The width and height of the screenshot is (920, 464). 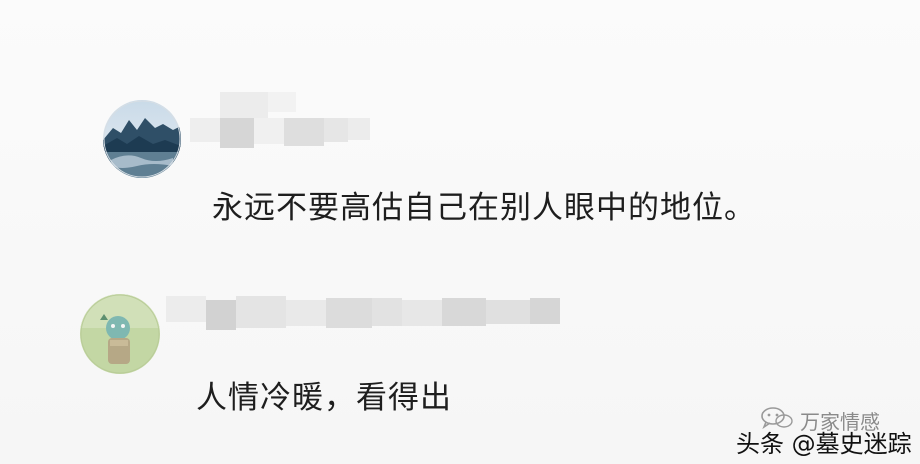 I want to click on cartoon-avatar-icon, so click(x=120, y=334).